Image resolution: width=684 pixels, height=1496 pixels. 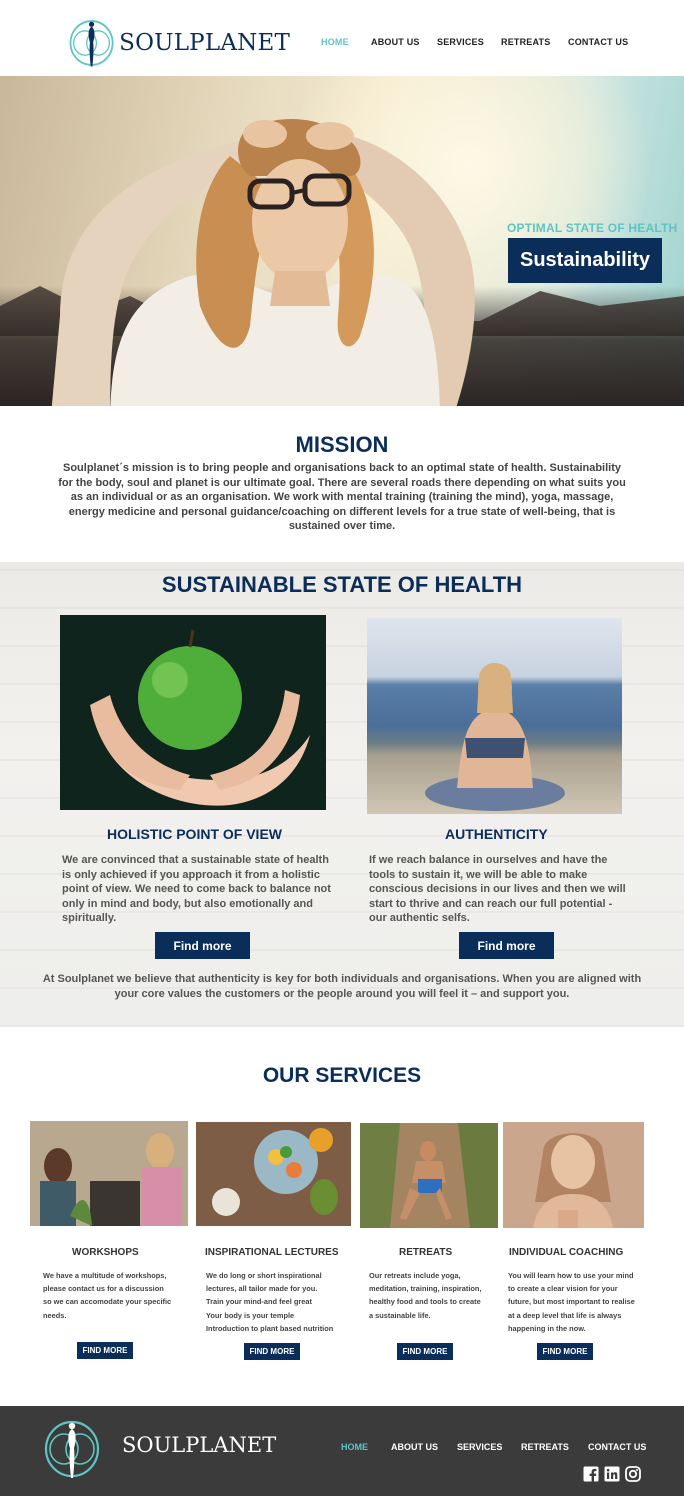 I want to click on workshops-text-line: needs., so click(x=55, y=1315).